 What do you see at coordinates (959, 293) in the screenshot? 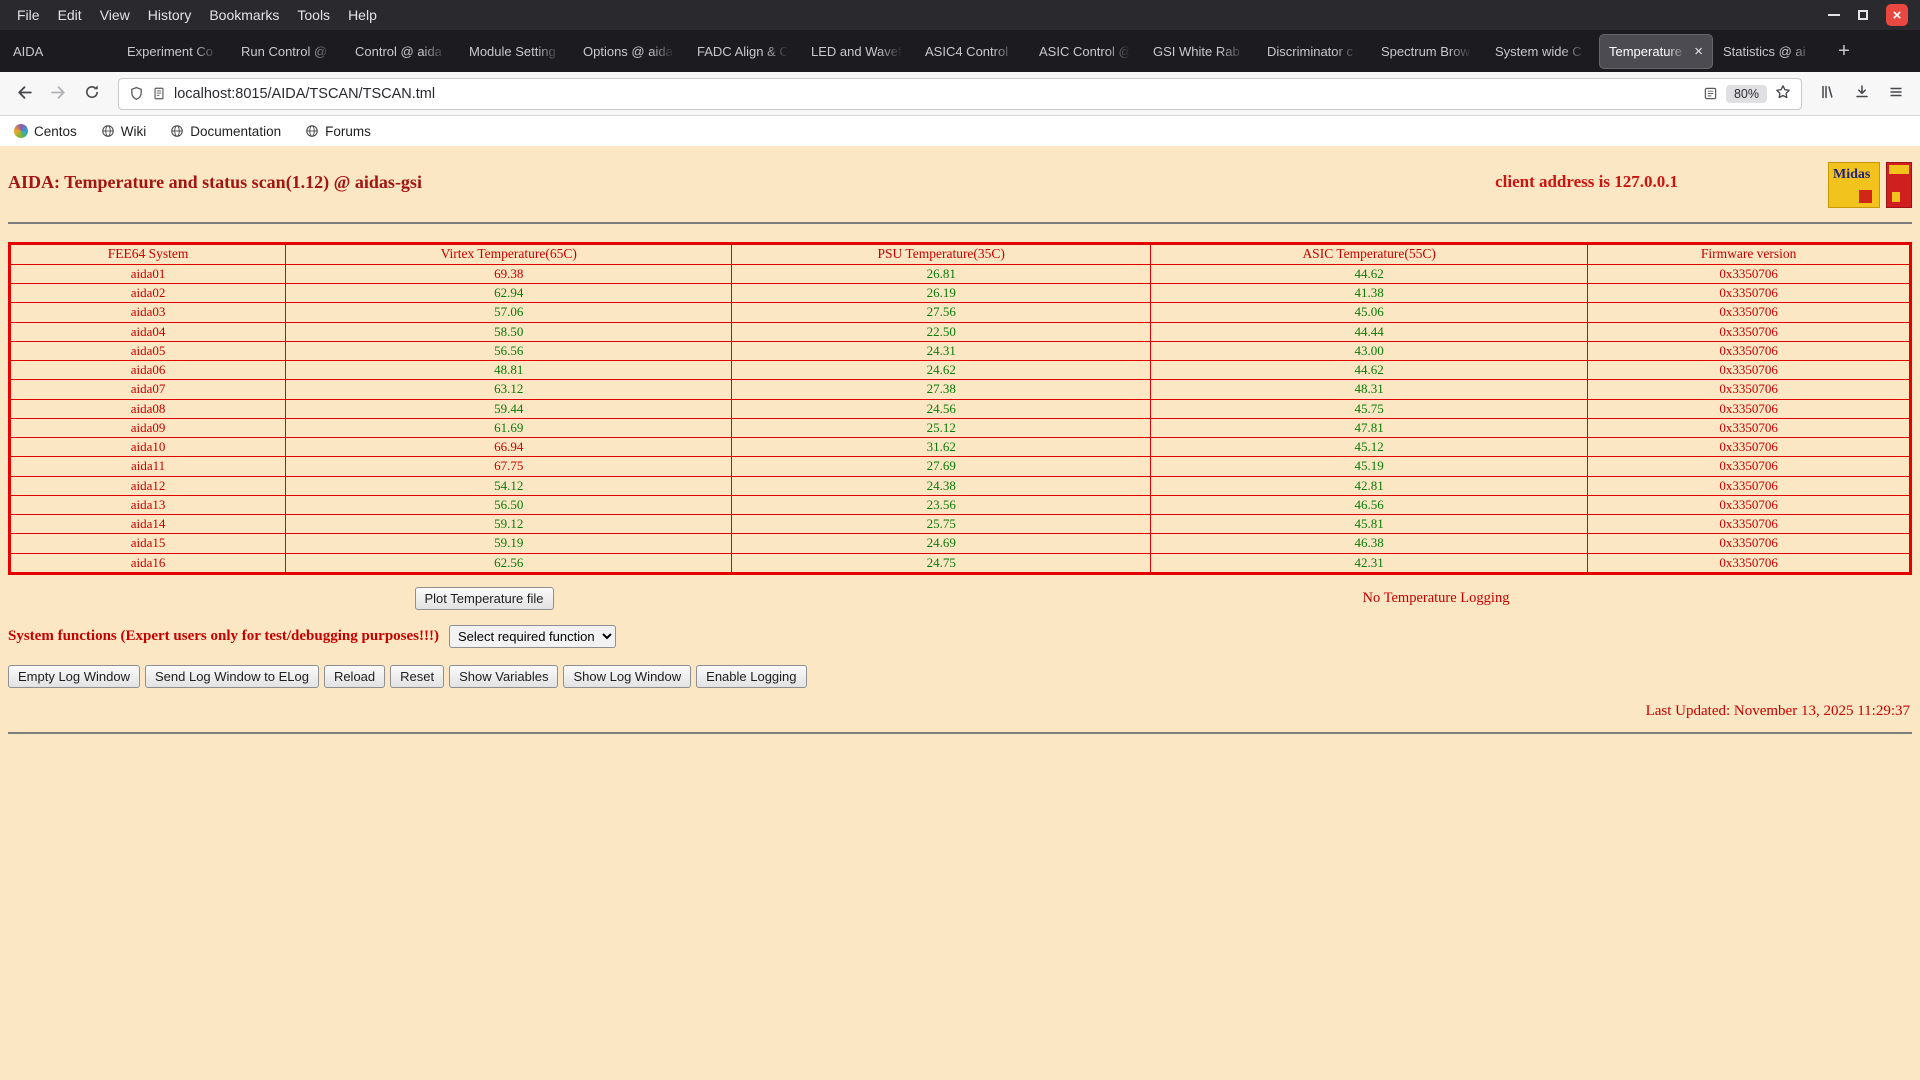
I see `table-row-aida02: aida02 62.94 26.19 41.38 0x3350706` at bounding box center [959, 293].